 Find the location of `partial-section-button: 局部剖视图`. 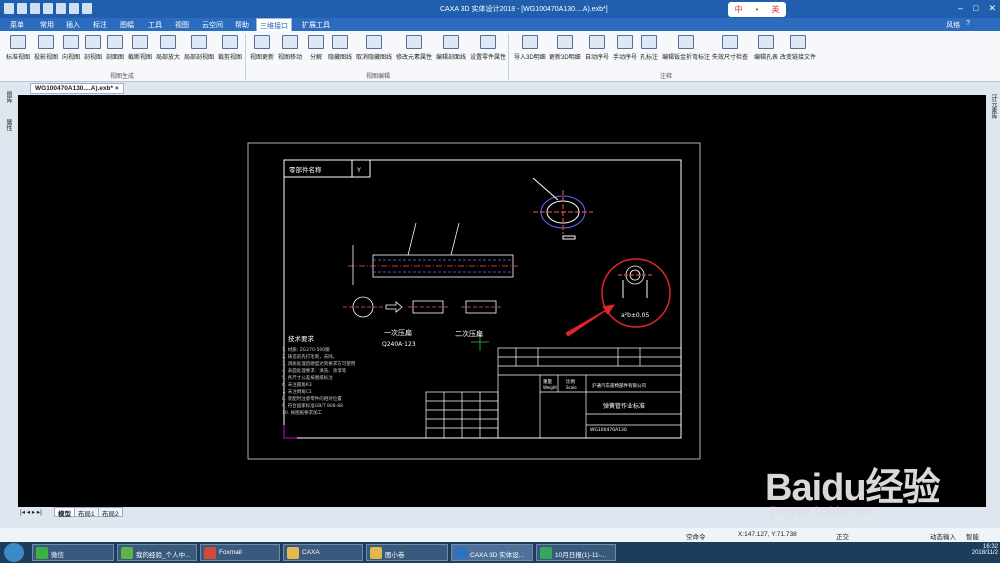

partial-section-button: 局部剖视图 is located at coordinates (199, 48).